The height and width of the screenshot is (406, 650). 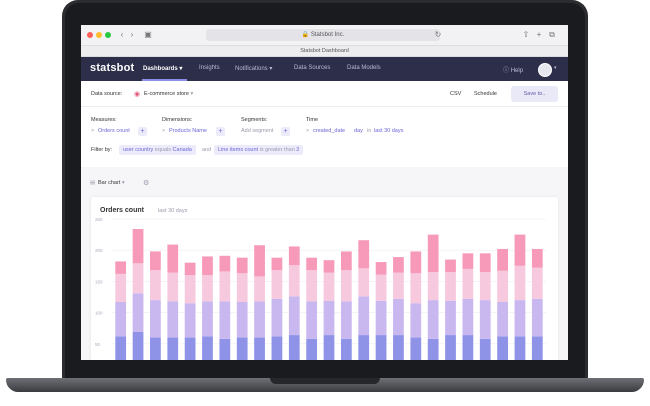 What do you see at coordinates (312, 68) in the screenshot?
I see `nav-data-sources: Data Sources` at bounding box center [312, 68].